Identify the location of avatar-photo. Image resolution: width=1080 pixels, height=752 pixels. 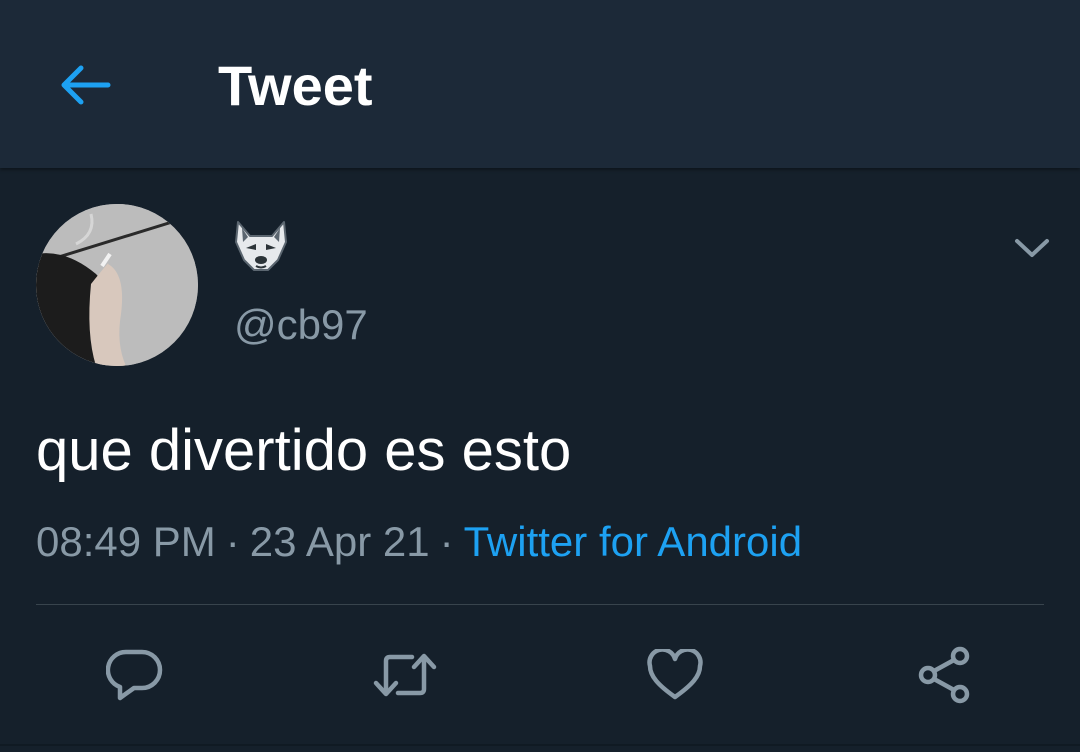
(117, 285).